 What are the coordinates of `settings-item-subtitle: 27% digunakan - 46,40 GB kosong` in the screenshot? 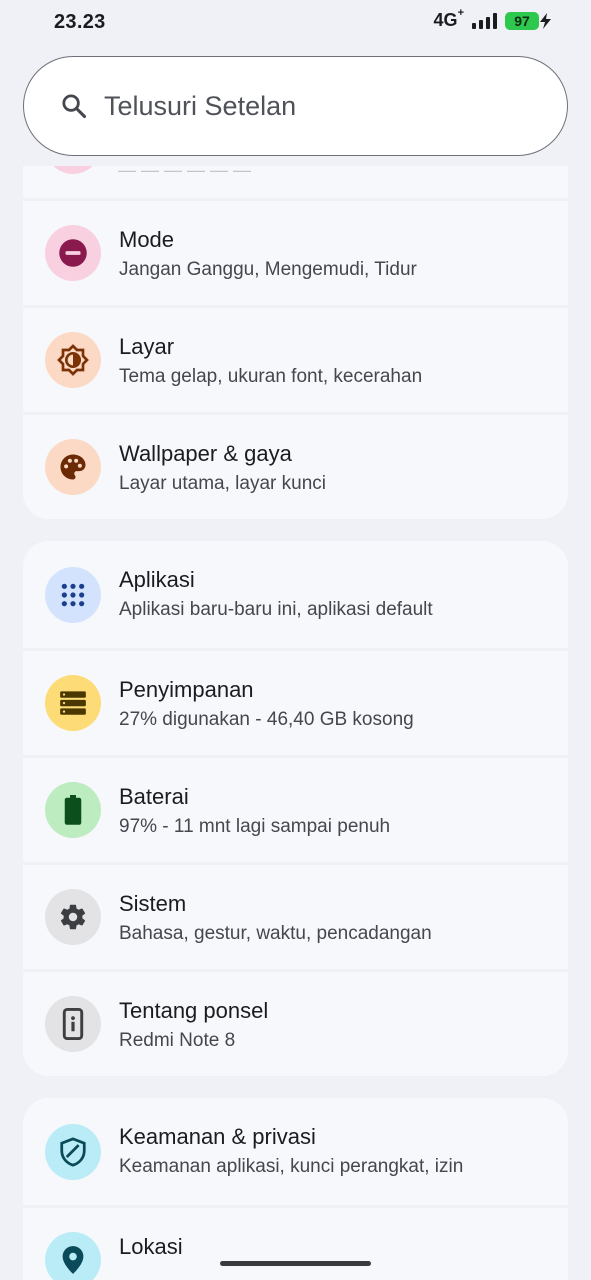 It's located at (266, 719).